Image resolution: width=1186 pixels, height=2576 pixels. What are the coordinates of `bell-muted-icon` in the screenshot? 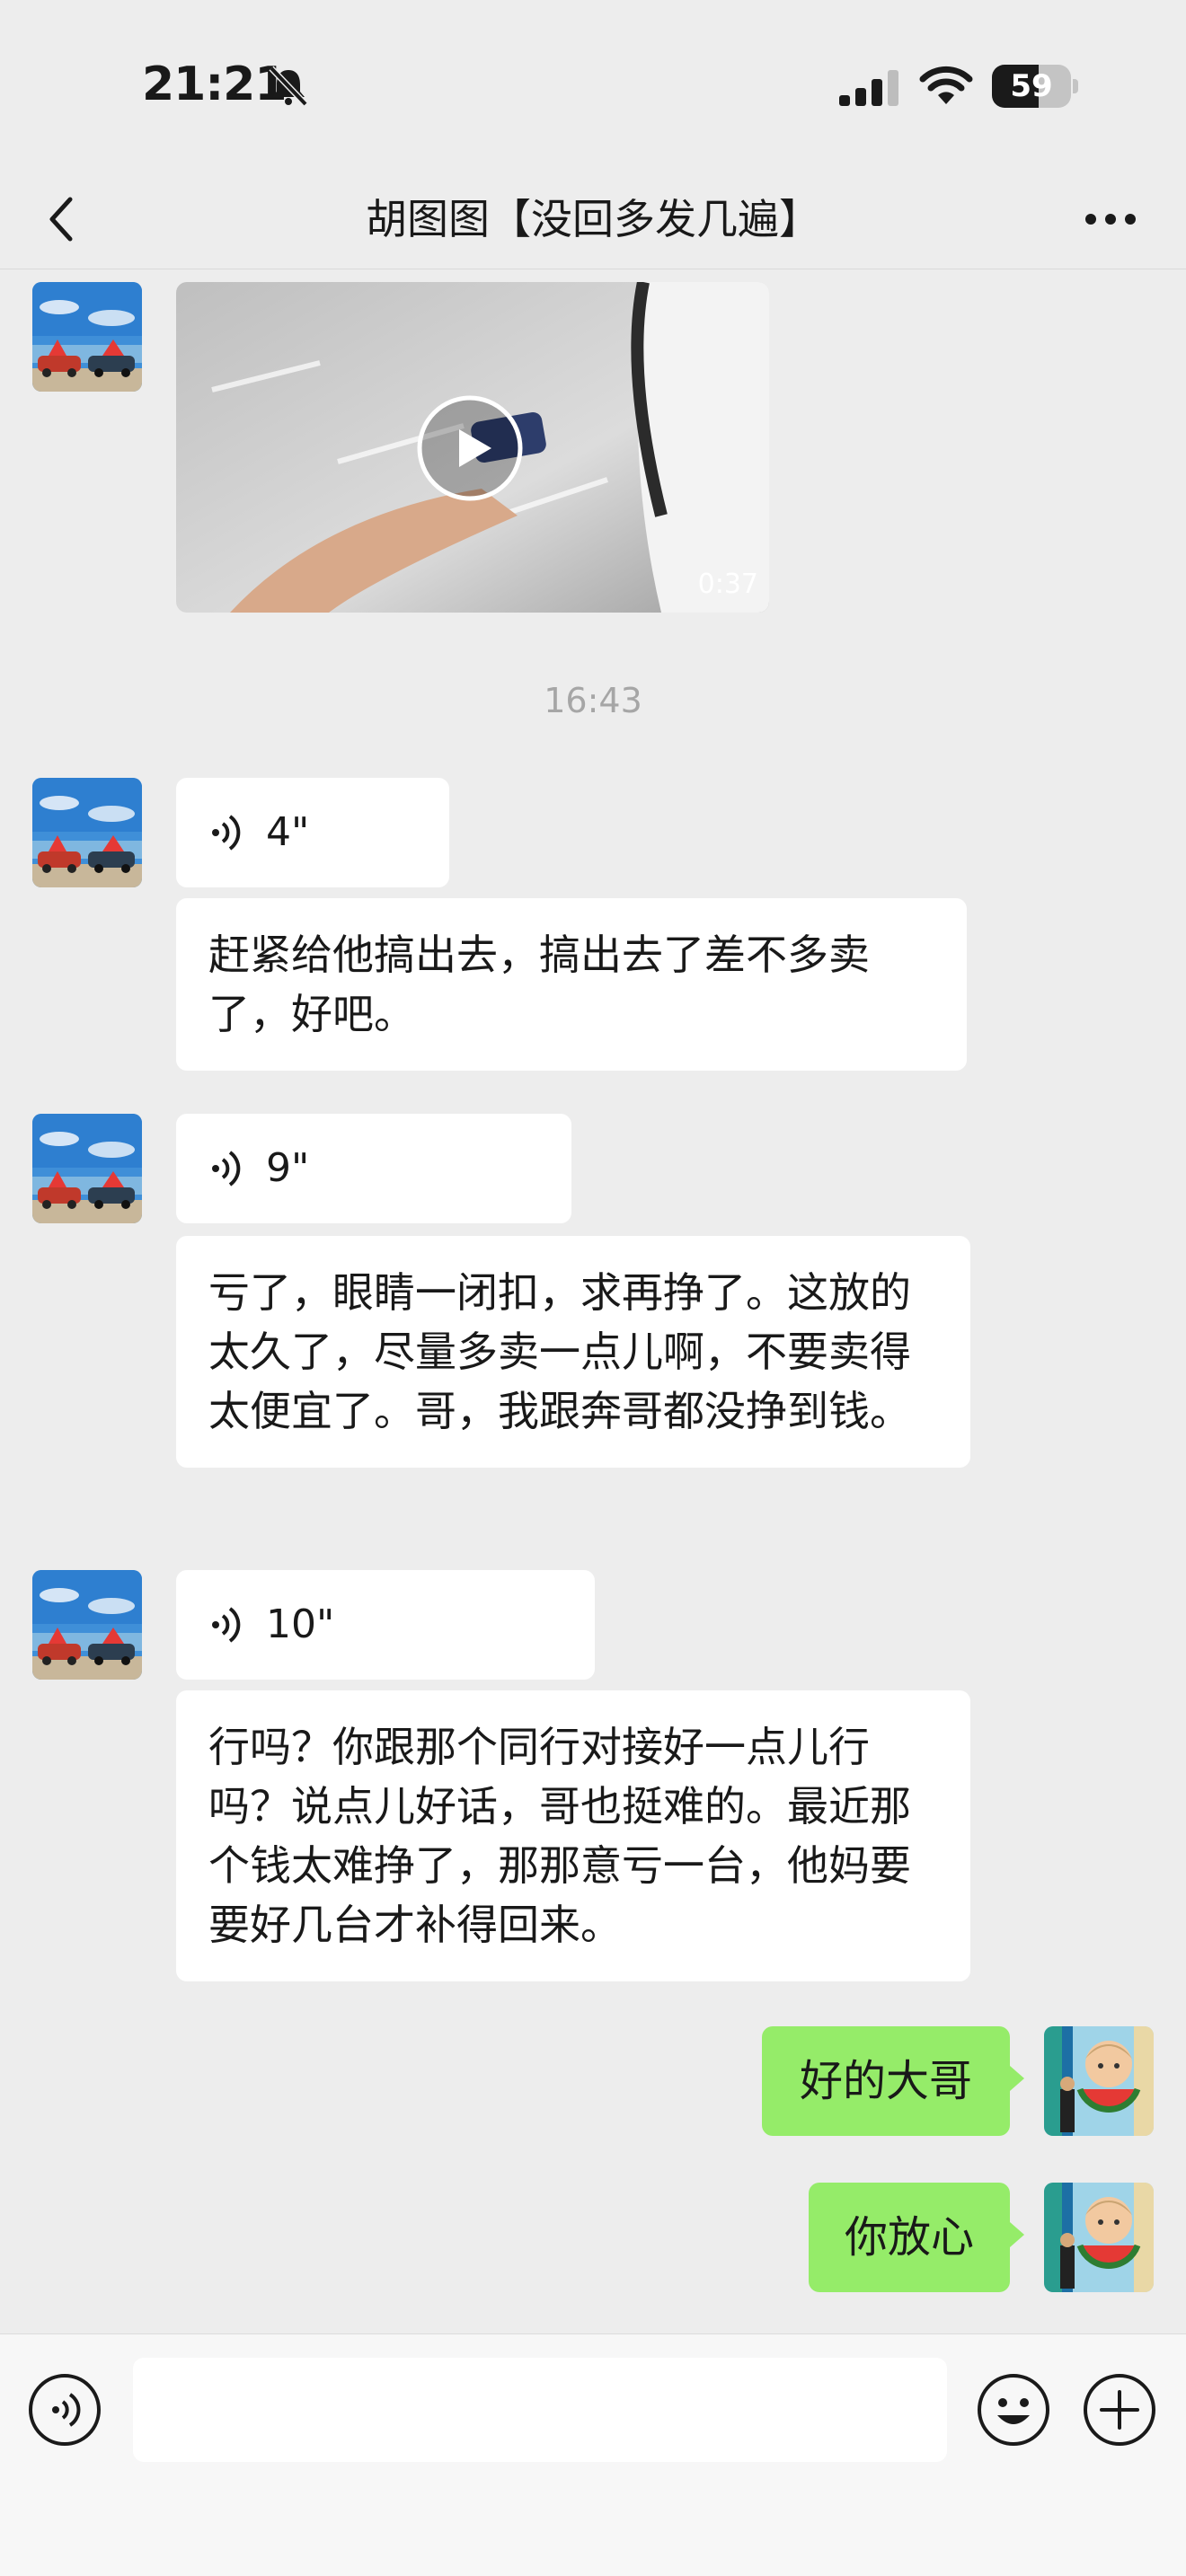 It's located at (288, 86).